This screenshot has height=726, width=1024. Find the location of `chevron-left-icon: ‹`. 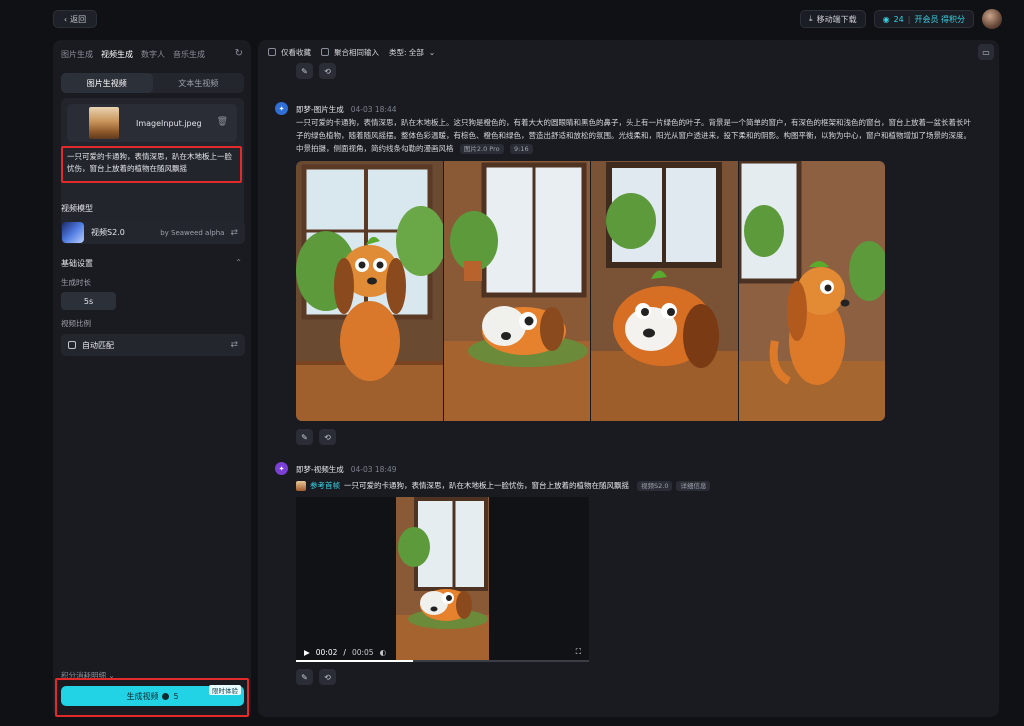

chevron-left-icon: ‹ is located at coordinates (65, 19).